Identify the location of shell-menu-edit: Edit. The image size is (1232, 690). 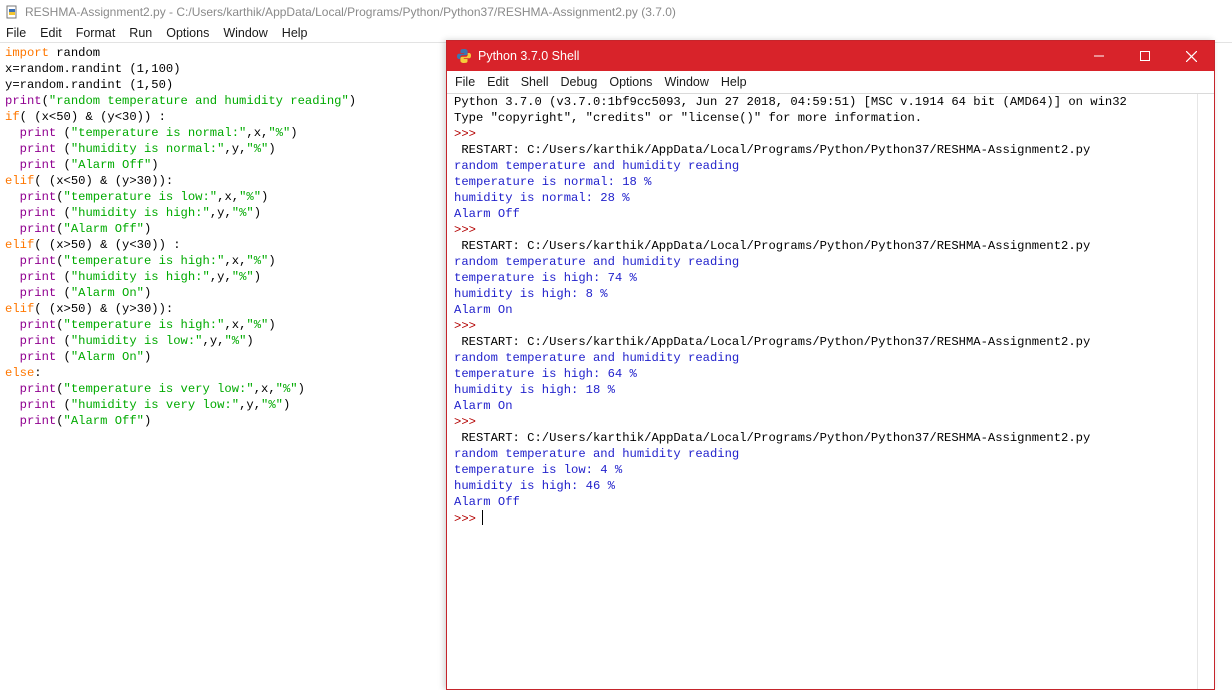
(498, 82).